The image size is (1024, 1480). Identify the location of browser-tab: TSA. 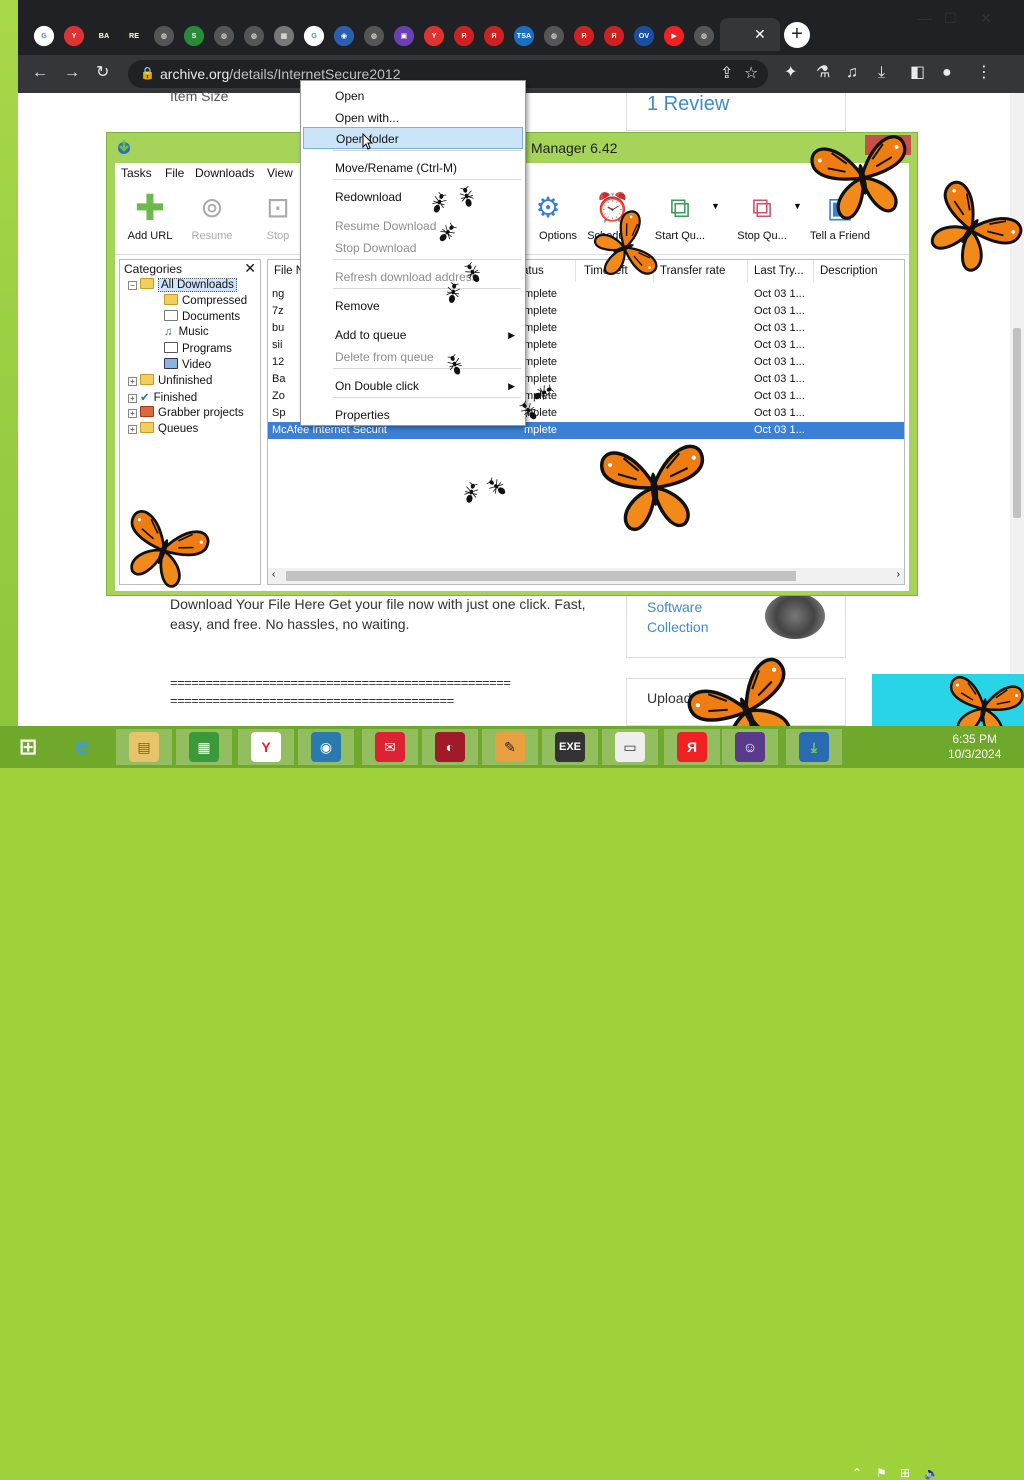
(524, 36).